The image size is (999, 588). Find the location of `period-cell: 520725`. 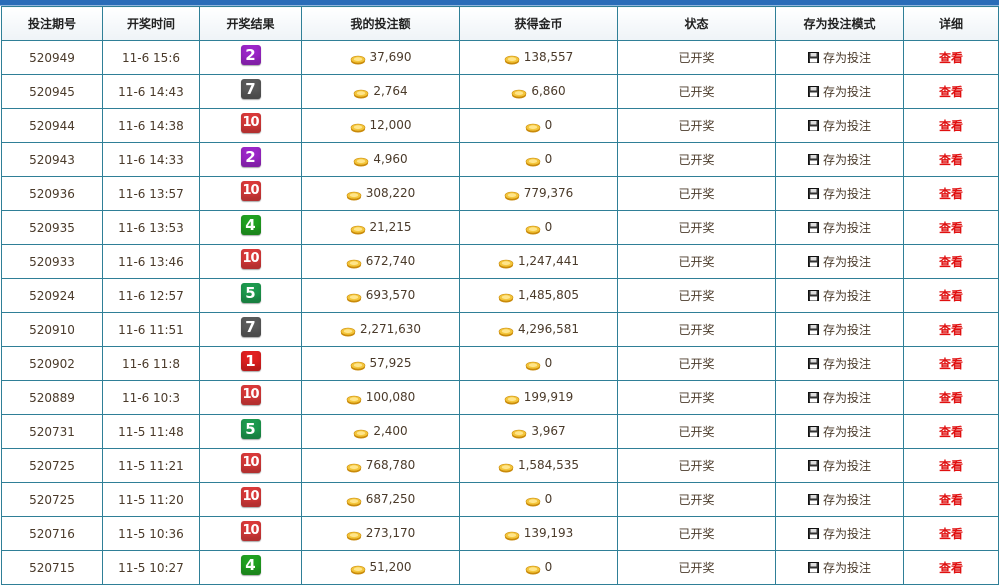

period-cell: 520725 is located at coordinates (52, 499).